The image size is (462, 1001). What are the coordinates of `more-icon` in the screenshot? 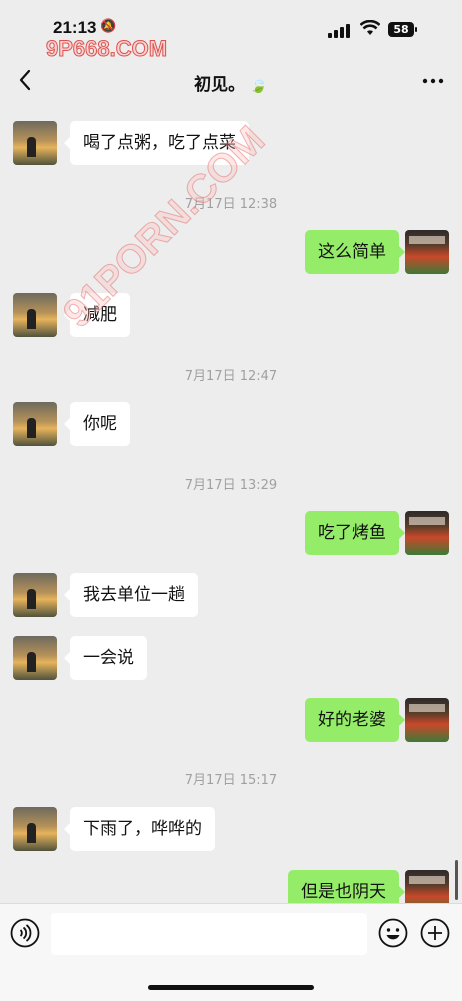 It's located at (433, 81).